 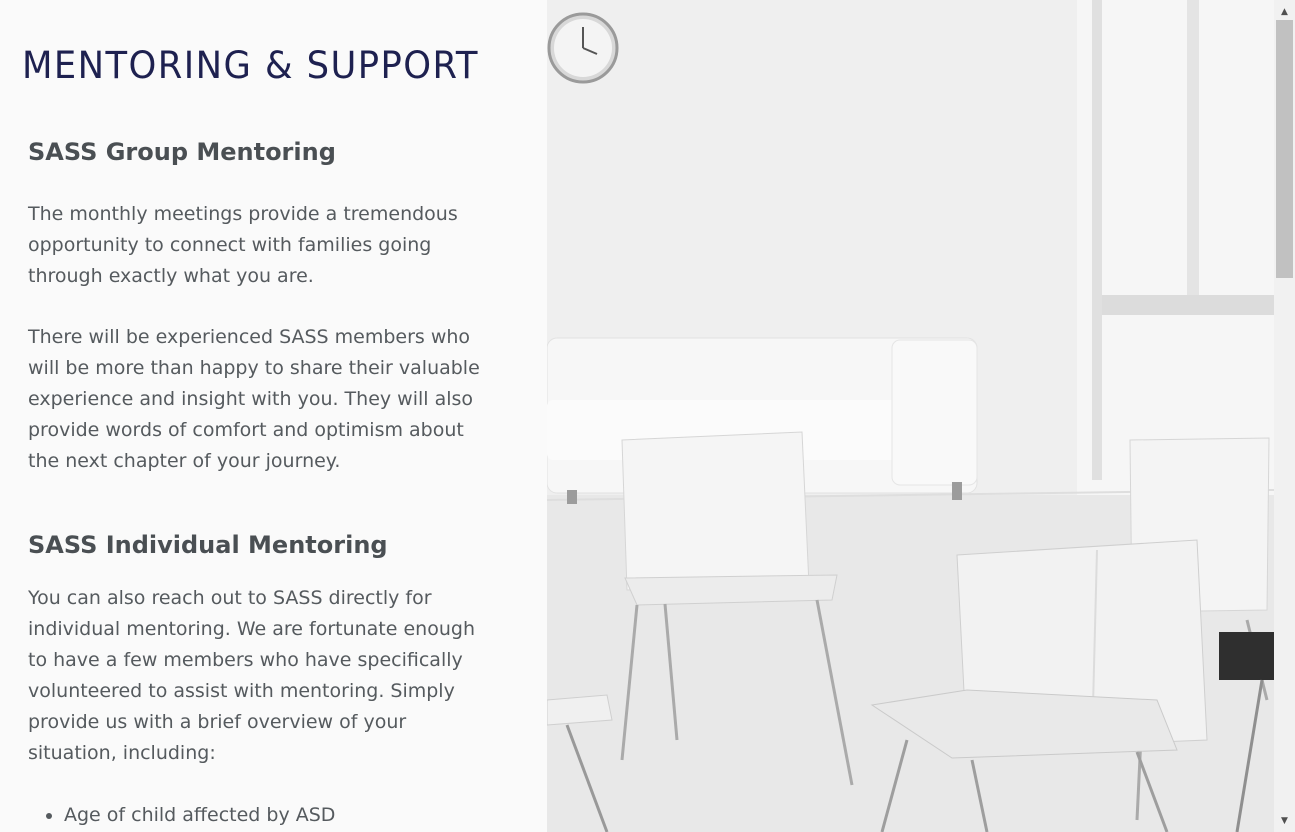 What do you see at coordinates (1284, 416) in the screenshot?
I see `vertical-scrollbar: ▲ ▼` at bounding box center [1284, 416].